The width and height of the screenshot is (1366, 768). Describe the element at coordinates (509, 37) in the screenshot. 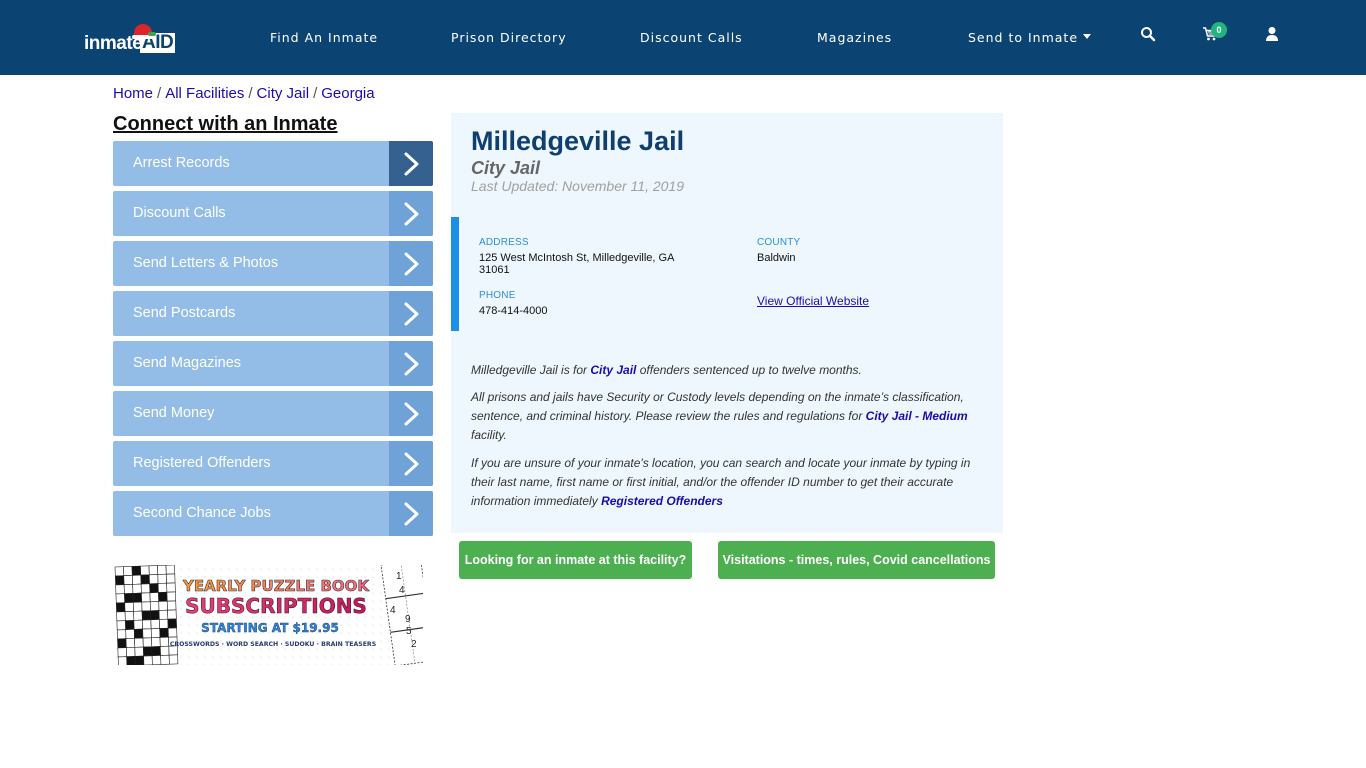

I see `nav-prison-directory: Prison Directory` at that location.